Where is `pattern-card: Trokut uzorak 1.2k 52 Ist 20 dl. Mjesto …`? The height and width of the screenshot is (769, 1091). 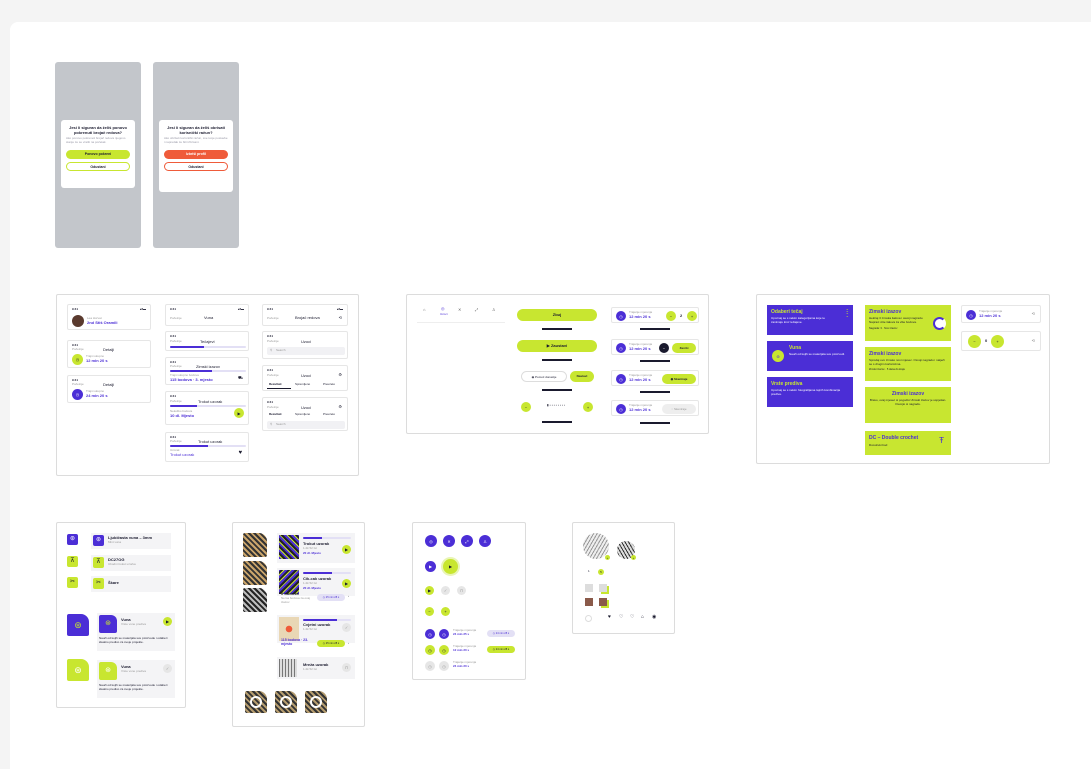 pattern-card: Trokut uzorak 1.2k 52 Ist 20 dl. Mjesto … is located at coordinates (316, 548).